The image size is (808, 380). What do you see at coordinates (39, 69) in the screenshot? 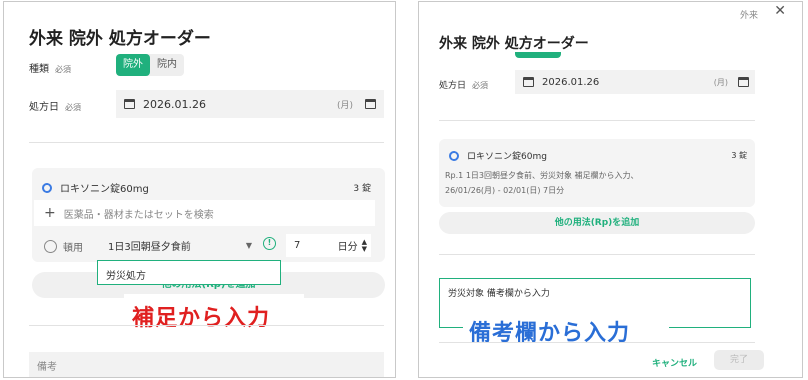
I see `type-label-text: 種類` at bounding box center [39, 69].